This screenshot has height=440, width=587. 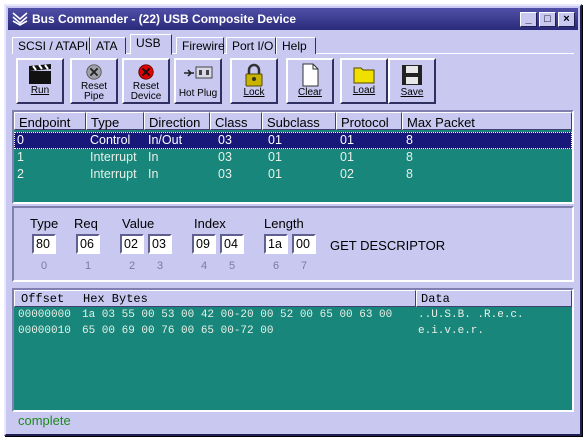 What do you see at coordinates (200, 45) in the screenshot?
I see `tab-firewire: Firewire` at bounding box center [200, 45].